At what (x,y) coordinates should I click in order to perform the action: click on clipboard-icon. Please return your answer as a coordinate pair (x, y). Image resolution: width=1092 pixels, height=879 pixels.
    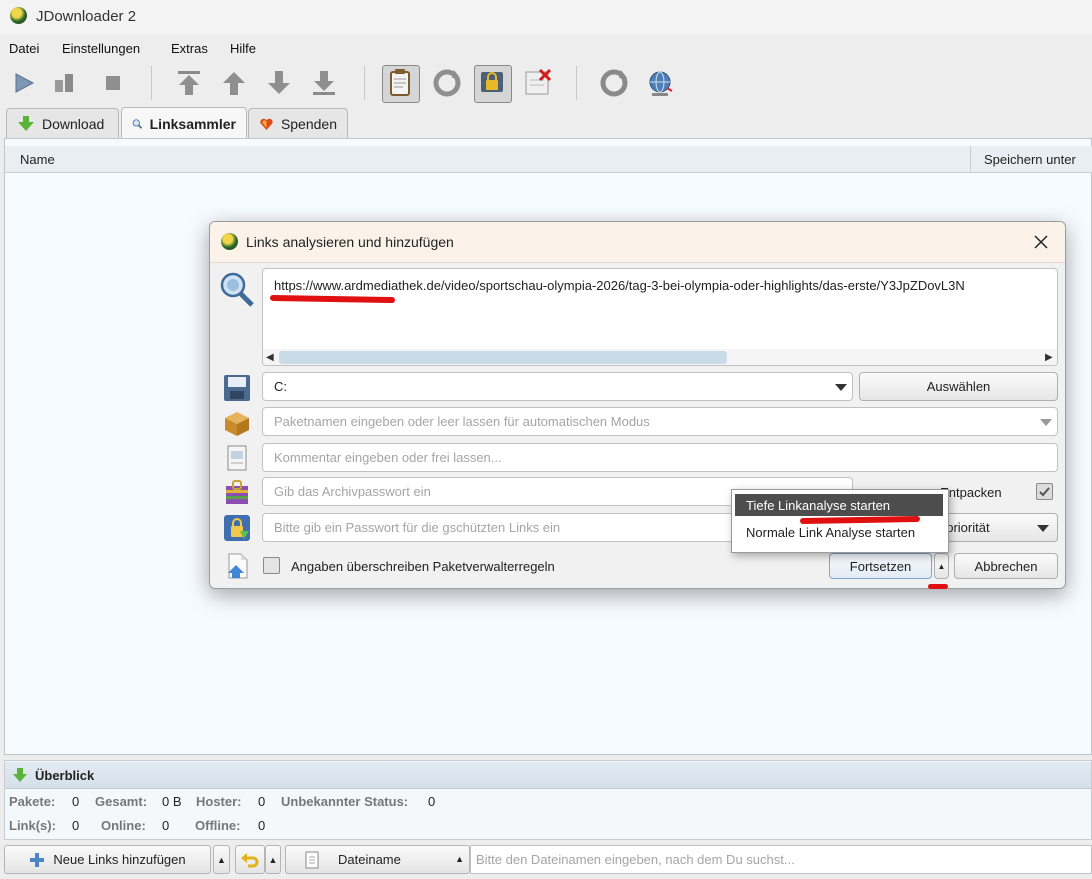
    Looking at the image, I should click on (400, 82).